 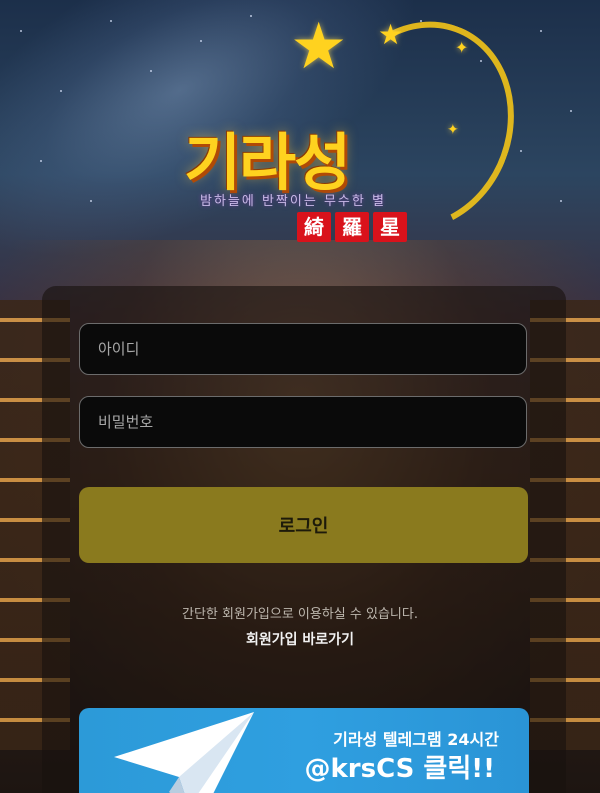 I want to click on id-field, so click(x=303, y=349).